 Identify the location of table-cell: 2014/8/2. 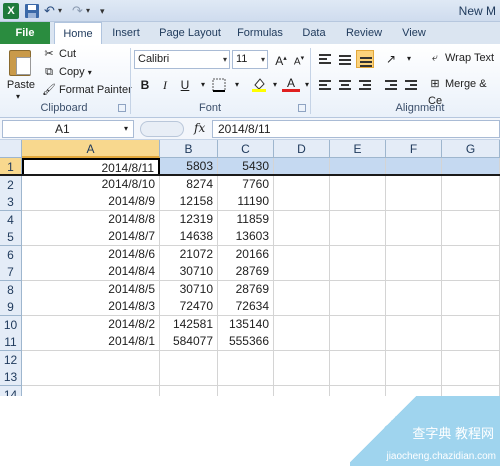
(91, 324).